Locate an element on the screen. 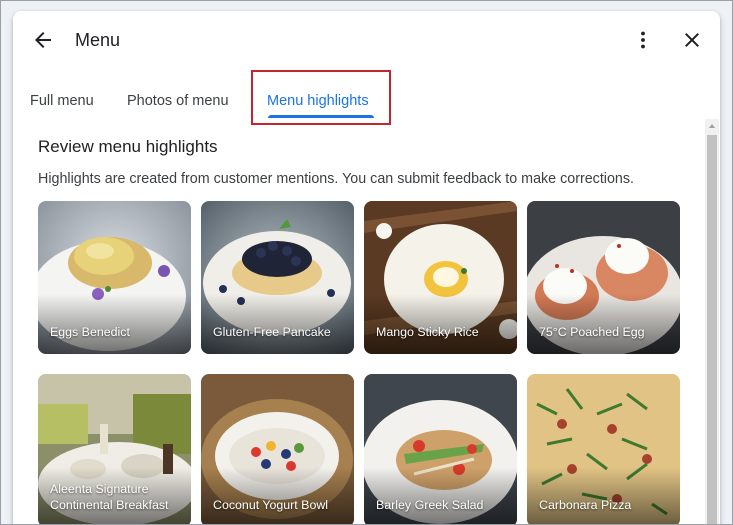 The width and height of the screenshot is (733, 525). scroll-up-button is located at coordinates (712, 126).